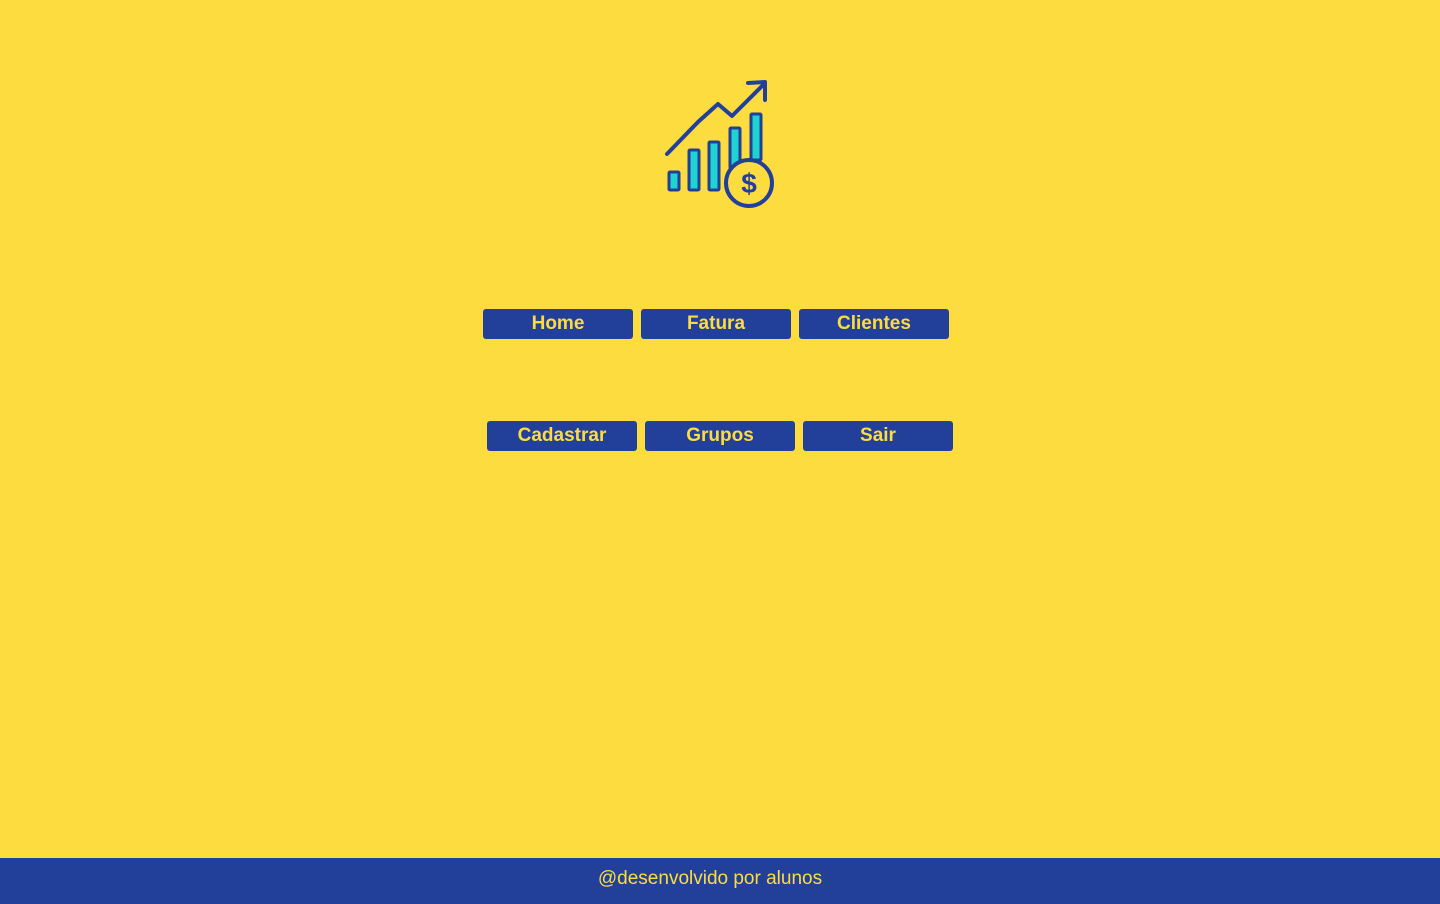 This screenshot has width=1440, height=904. Describe the element at coordinates (878, 436) in the screenshot. I see `sair-button: Sair` at that location.